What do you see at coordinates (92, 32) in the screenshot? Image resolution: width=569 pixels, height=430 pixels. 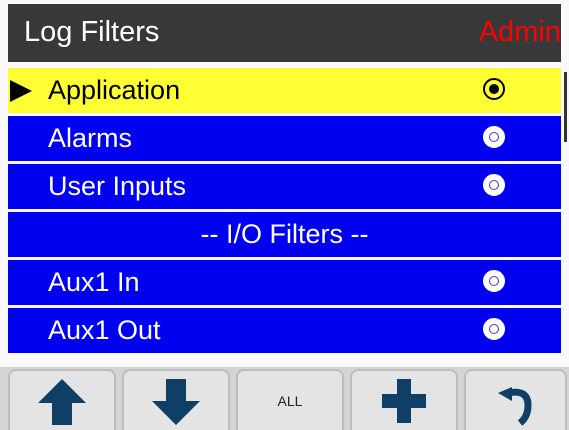 I see `page-title: Log Filters` at bounding box center [92, 32].